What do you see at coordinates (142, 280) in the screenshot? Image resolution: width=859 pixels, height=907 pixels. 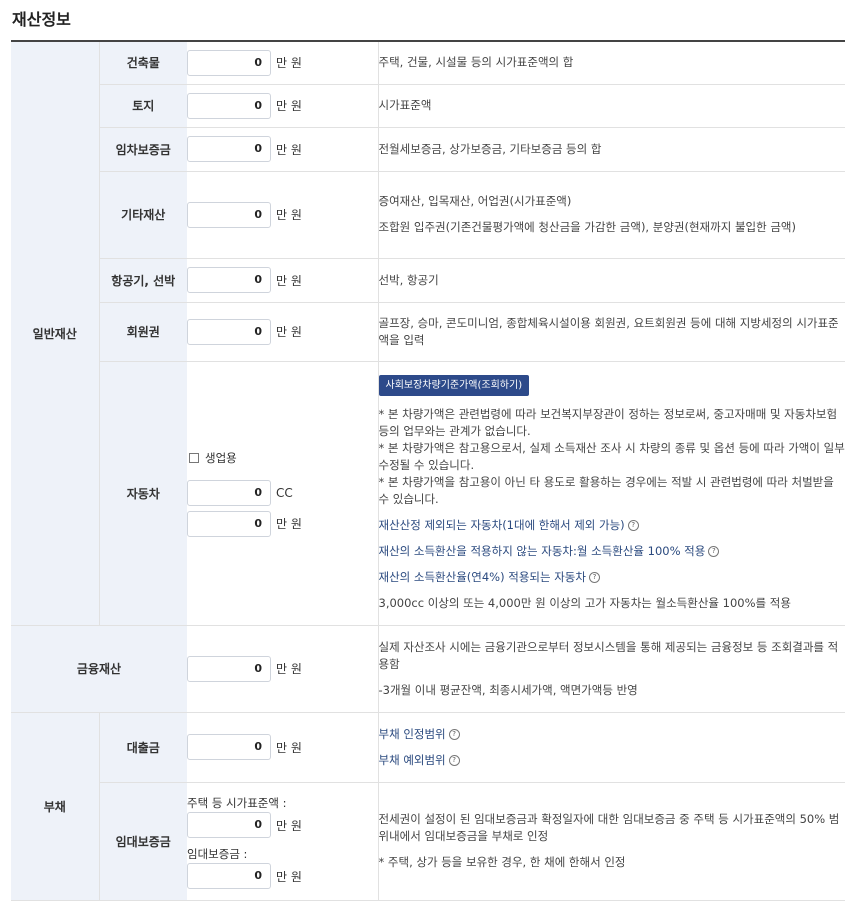 I see `label-aircraft: 항공기, 선박` at bounding box center [142, 280].